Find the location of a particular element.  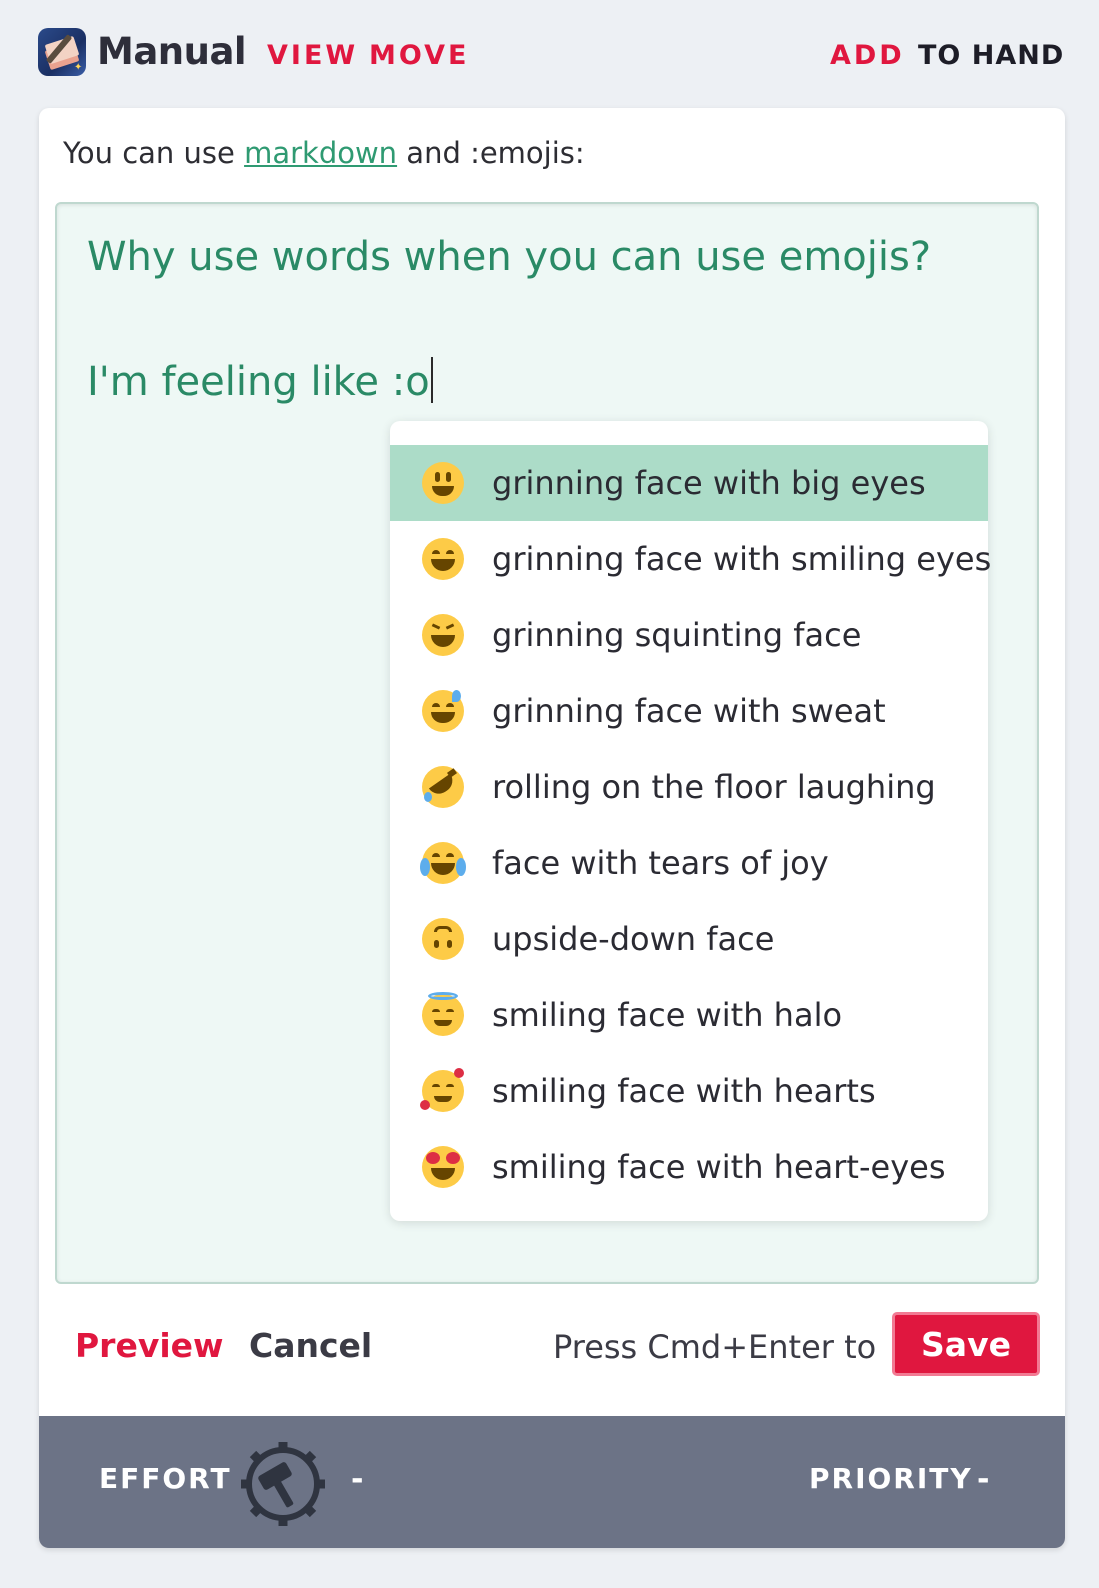

emoji-suggestion-item: grinning face with sweat is located at coordinates (689, 711).